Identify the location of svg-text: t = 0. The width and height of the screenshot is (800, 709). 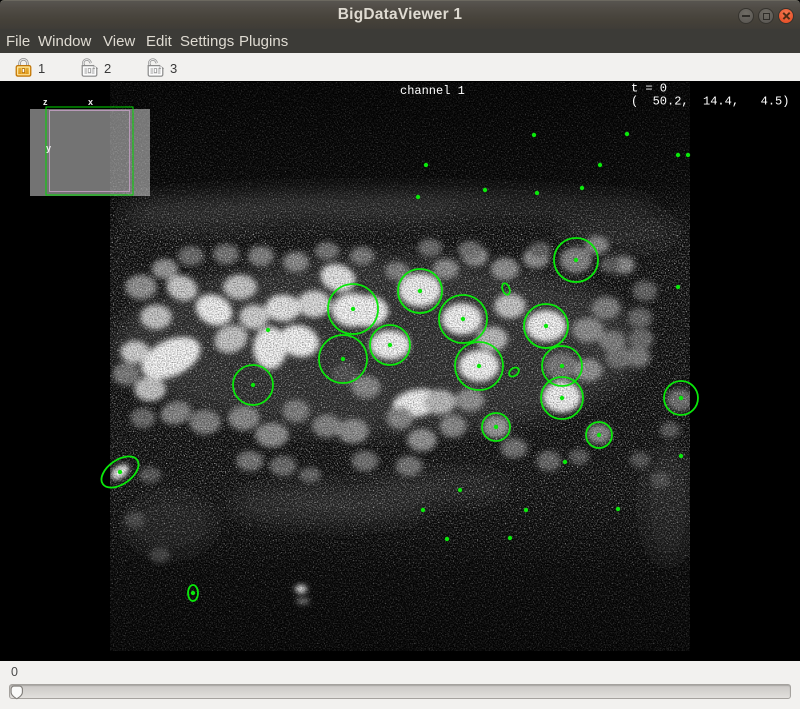
(649, 89).